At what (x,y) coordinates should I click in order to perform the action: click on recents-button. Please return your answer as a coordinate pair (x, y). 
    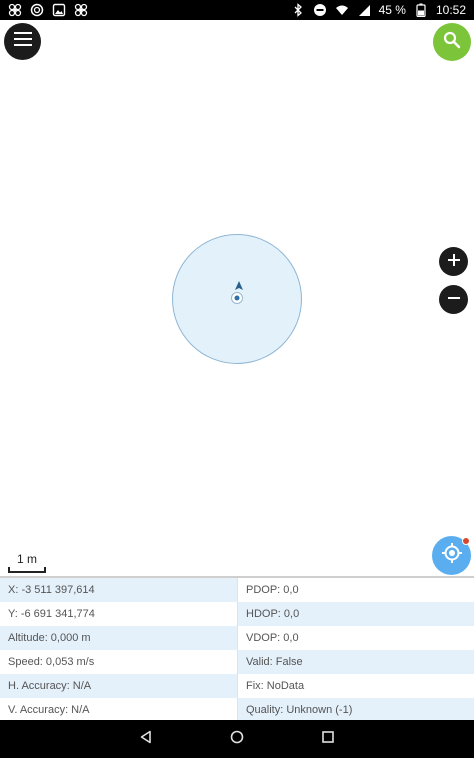
    Looking at the image, I should click on (328, 739).